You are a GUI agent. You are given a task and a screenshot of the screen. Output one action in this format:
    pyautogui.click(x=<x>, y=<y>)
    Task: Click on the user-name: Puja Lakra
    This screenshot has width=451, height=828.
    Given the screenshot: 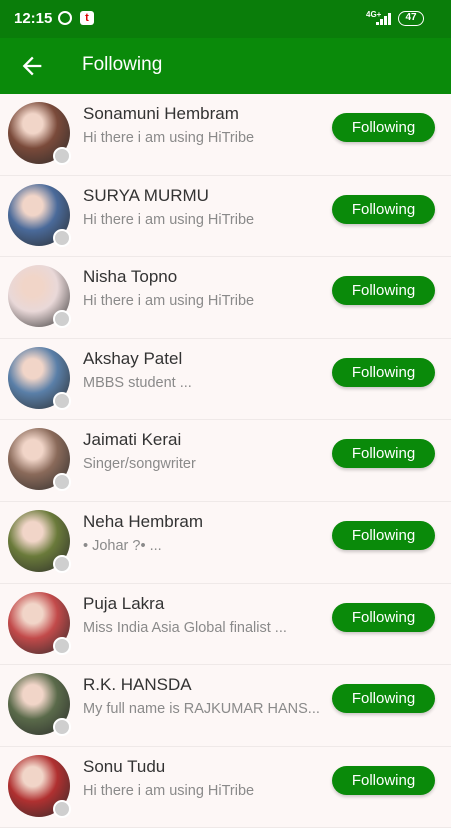 What is the action you would take?
    pyautogui.click(x=123, y=604)
    